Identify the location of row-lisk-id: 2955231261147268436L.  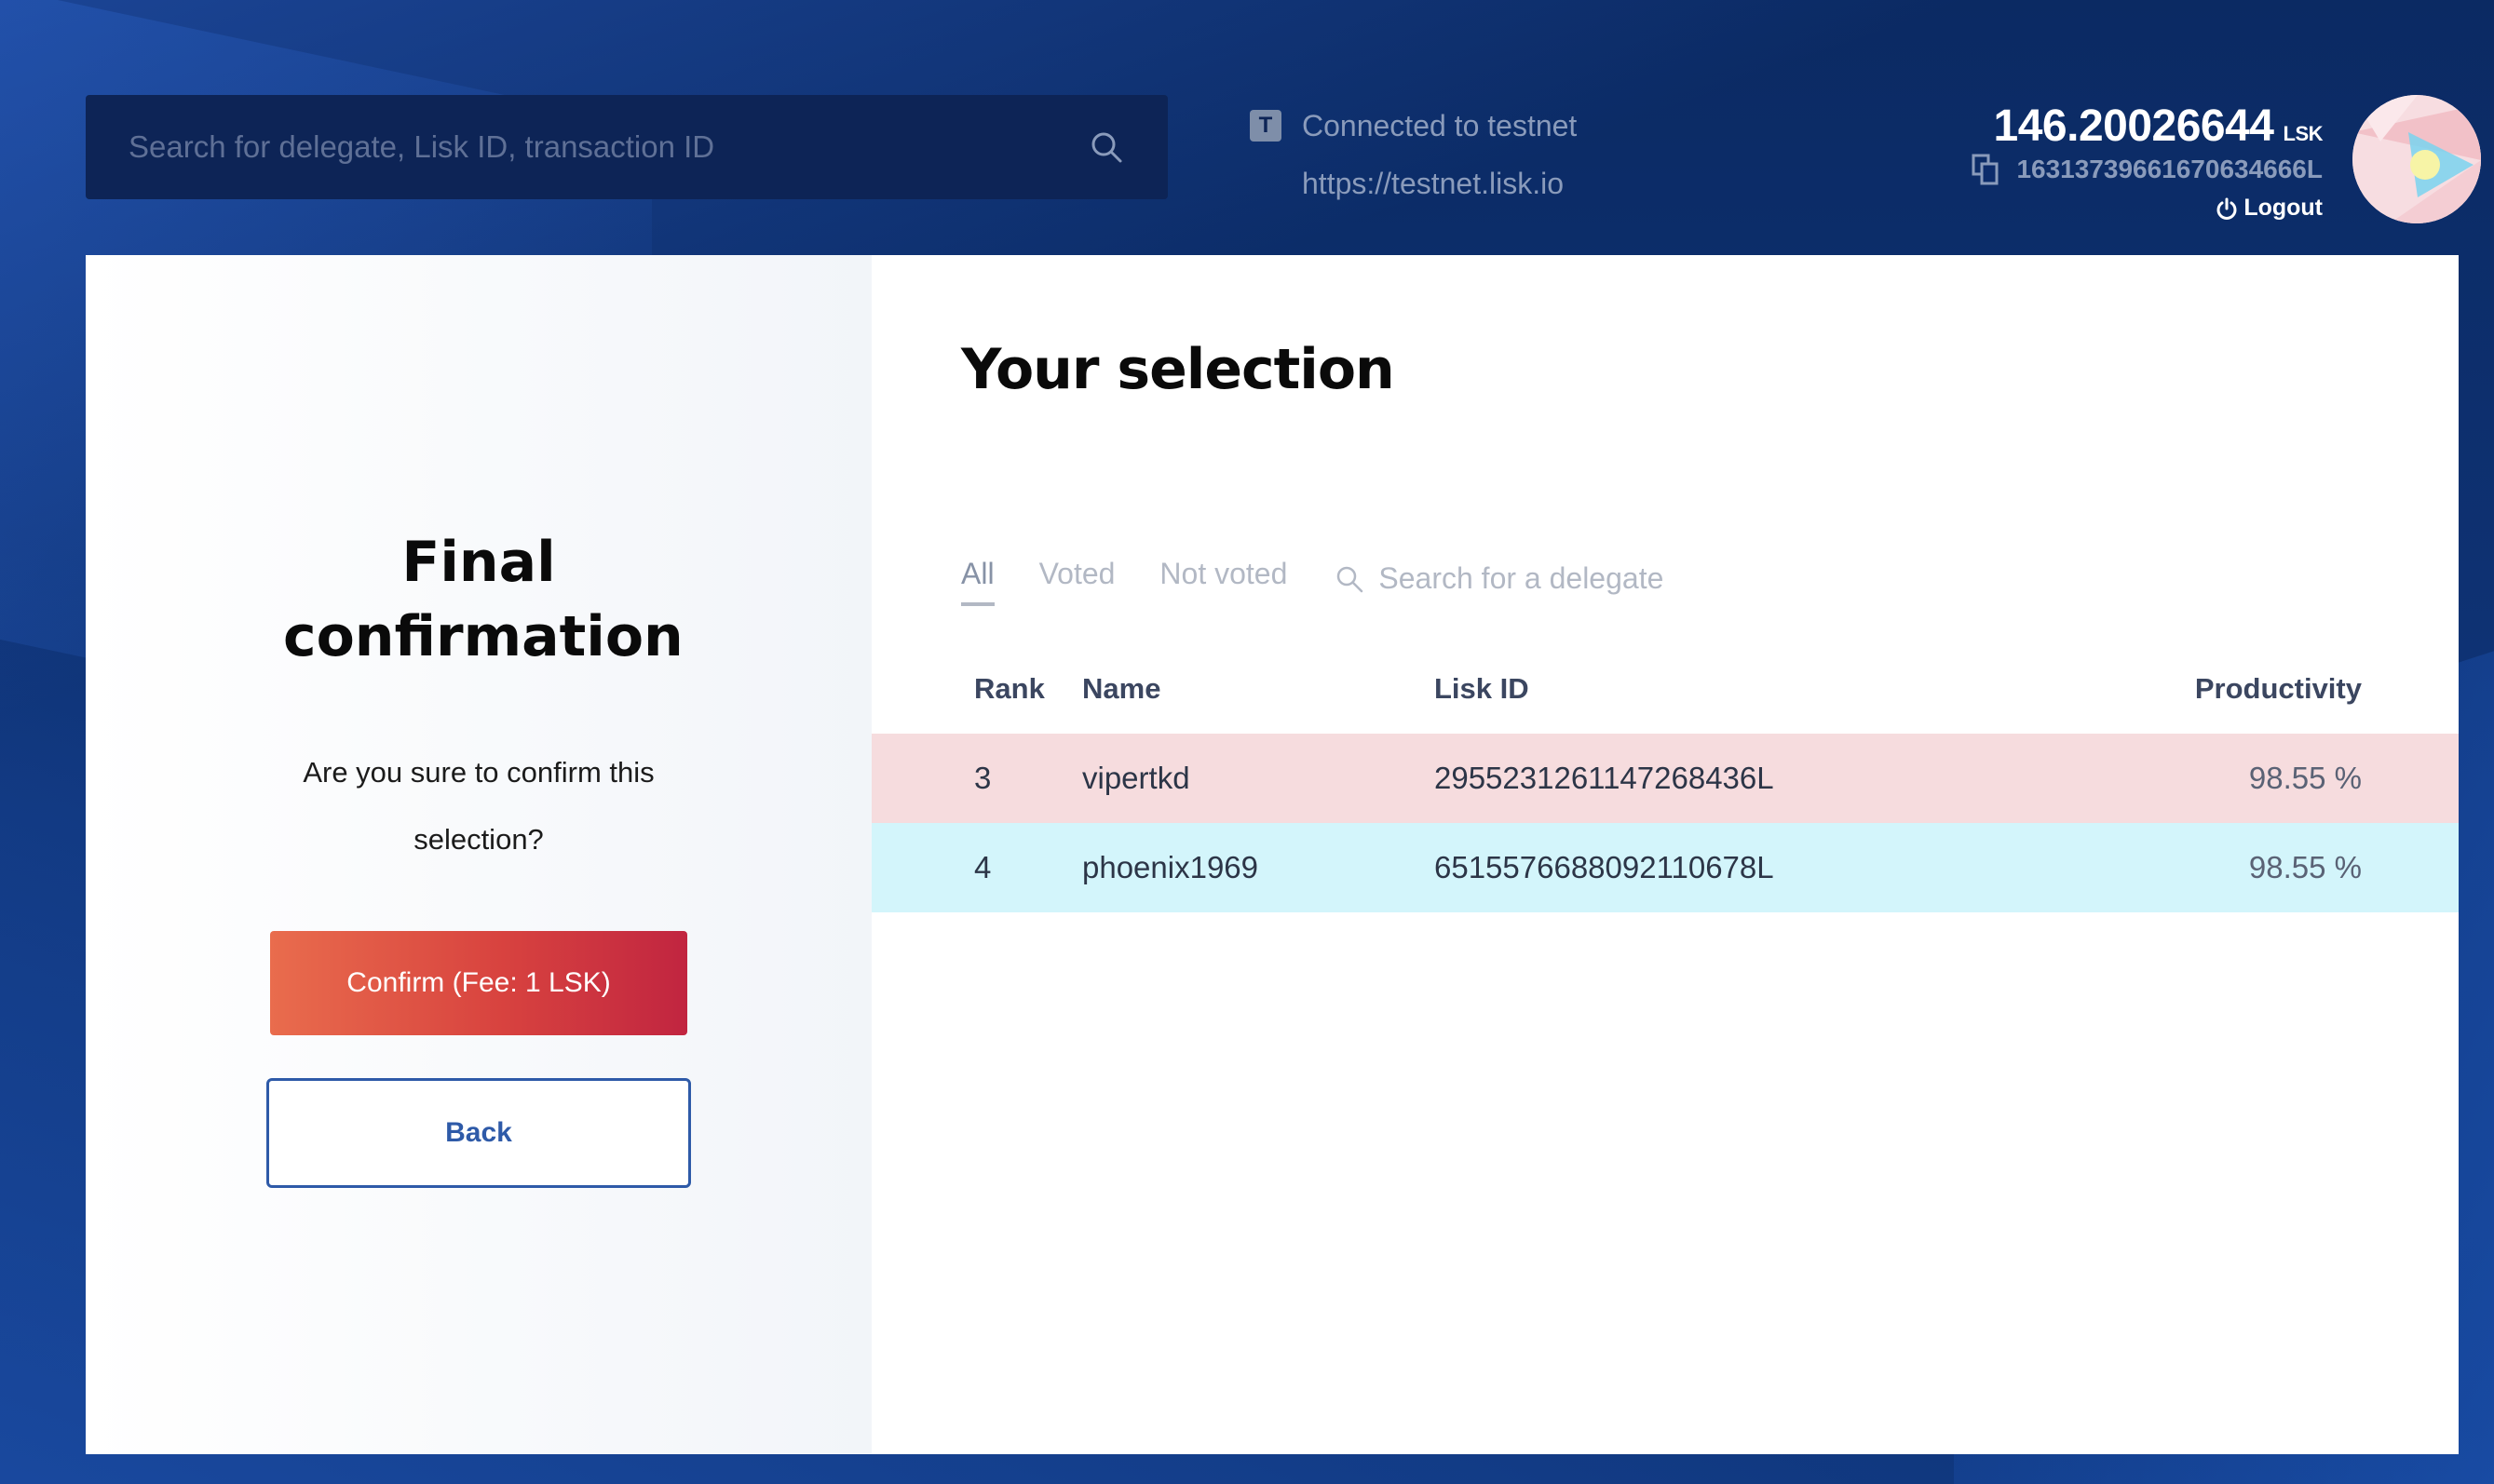
(1604, 778).